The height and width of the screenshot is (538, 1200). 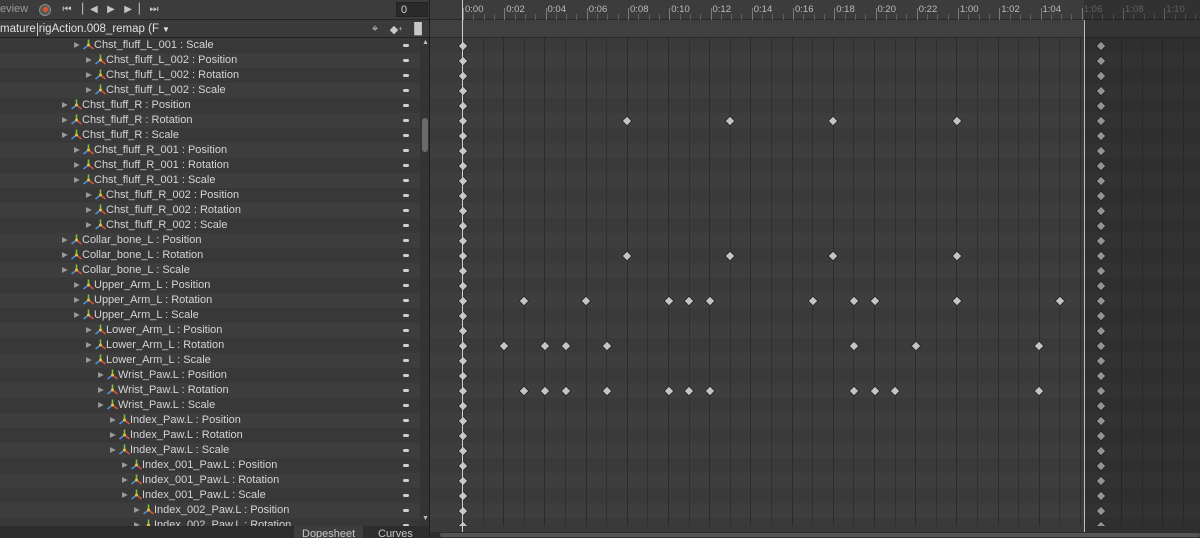 What do you see at coordinates (210, 330) in the screenshot?
I see `list-item: ▶ Lower_Arm_L : Position` at bounding box center [210, 330].